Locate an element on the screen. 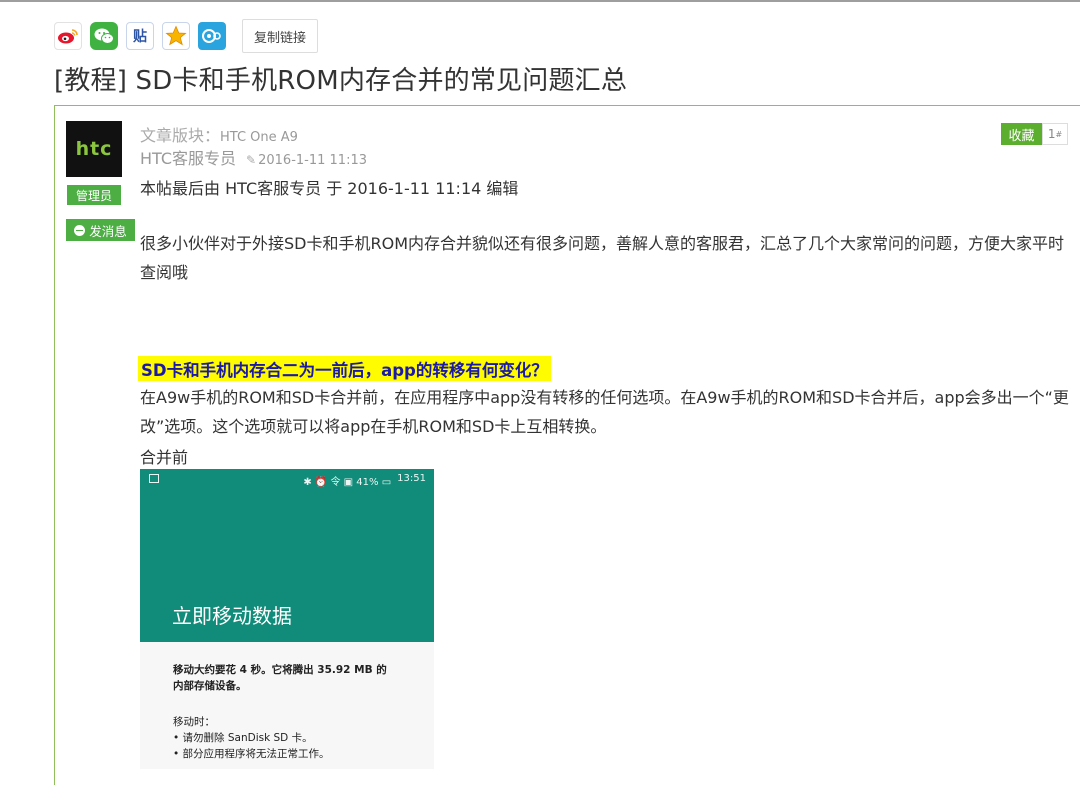  thread-title: [教程] SD卡和手机ROM内存合并的常见问题汇总 is located at coordinates (341, 81).